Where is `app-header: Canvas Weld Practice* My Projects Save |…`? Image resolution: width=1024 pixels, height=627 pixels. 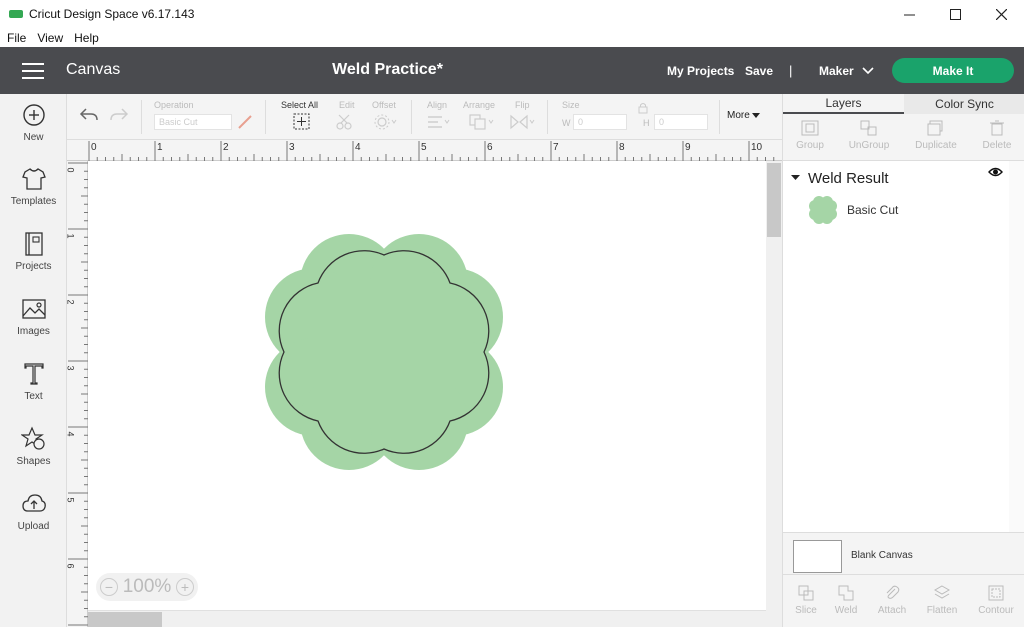 app-header: Canvas Weld Practice* My Projects Save |… is located at coordinates (512, 70).